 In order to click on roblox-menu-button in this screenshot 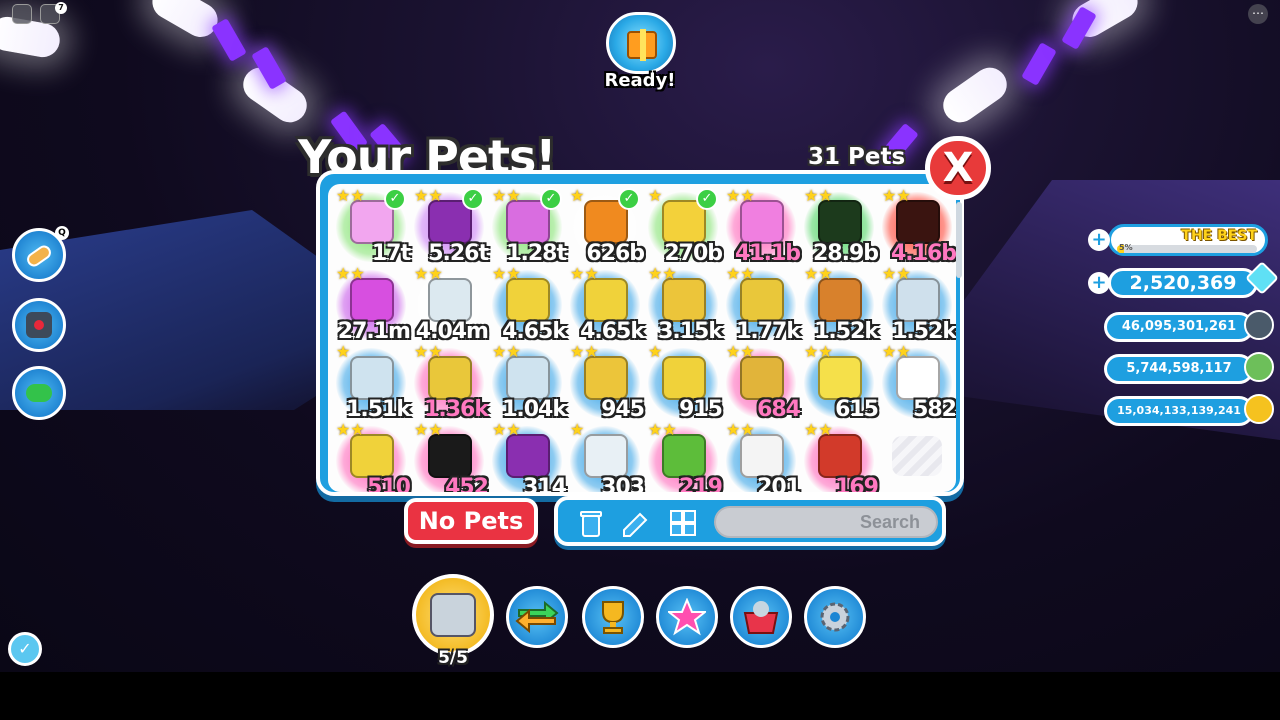, I will do `click(22, 14)`.